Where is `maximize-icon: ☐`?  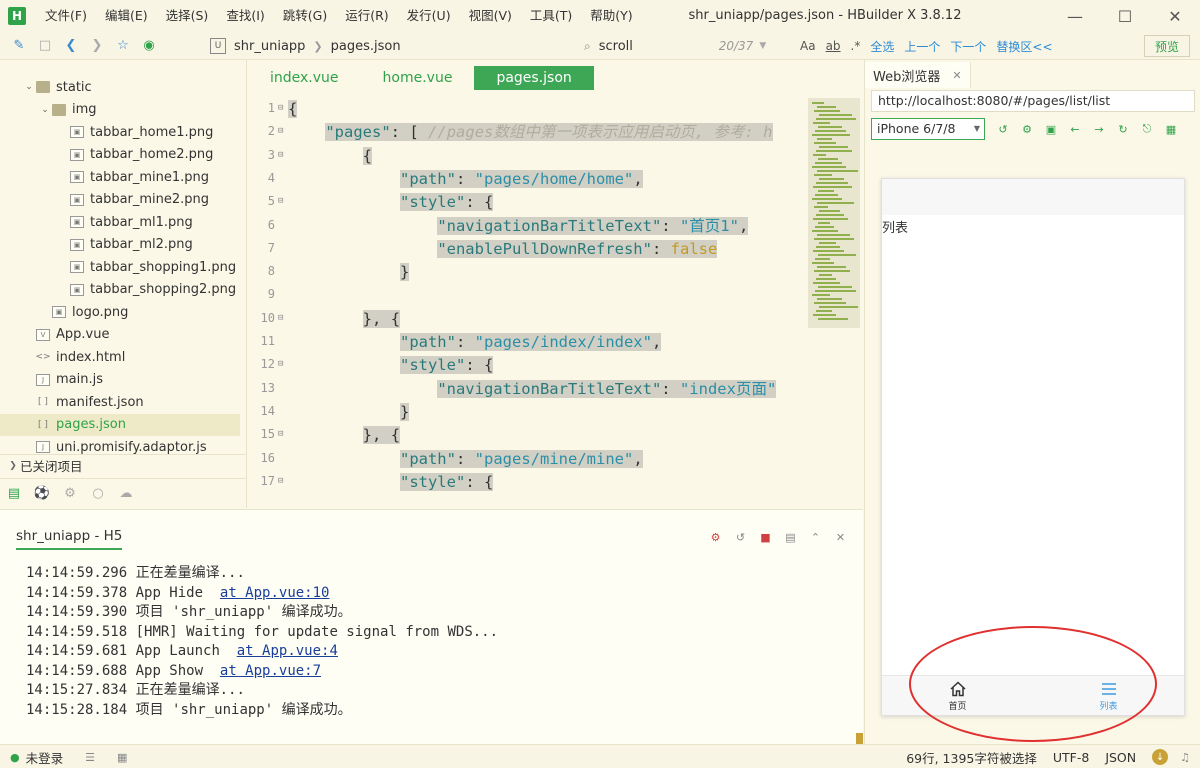
maximize-icon: ☐ is located at coordinates (1125, 16).